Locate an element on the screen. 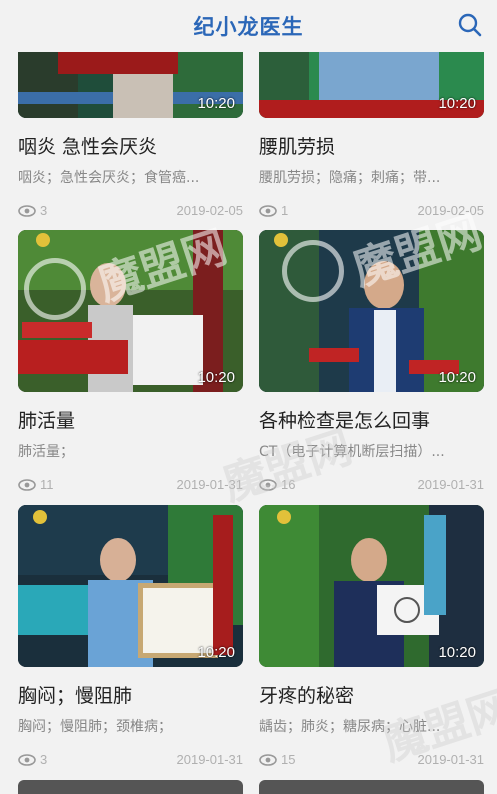 This screenshot has width=497, height=794. video-meta: 1 2019-02-05 is located at coordinates (371, 212).